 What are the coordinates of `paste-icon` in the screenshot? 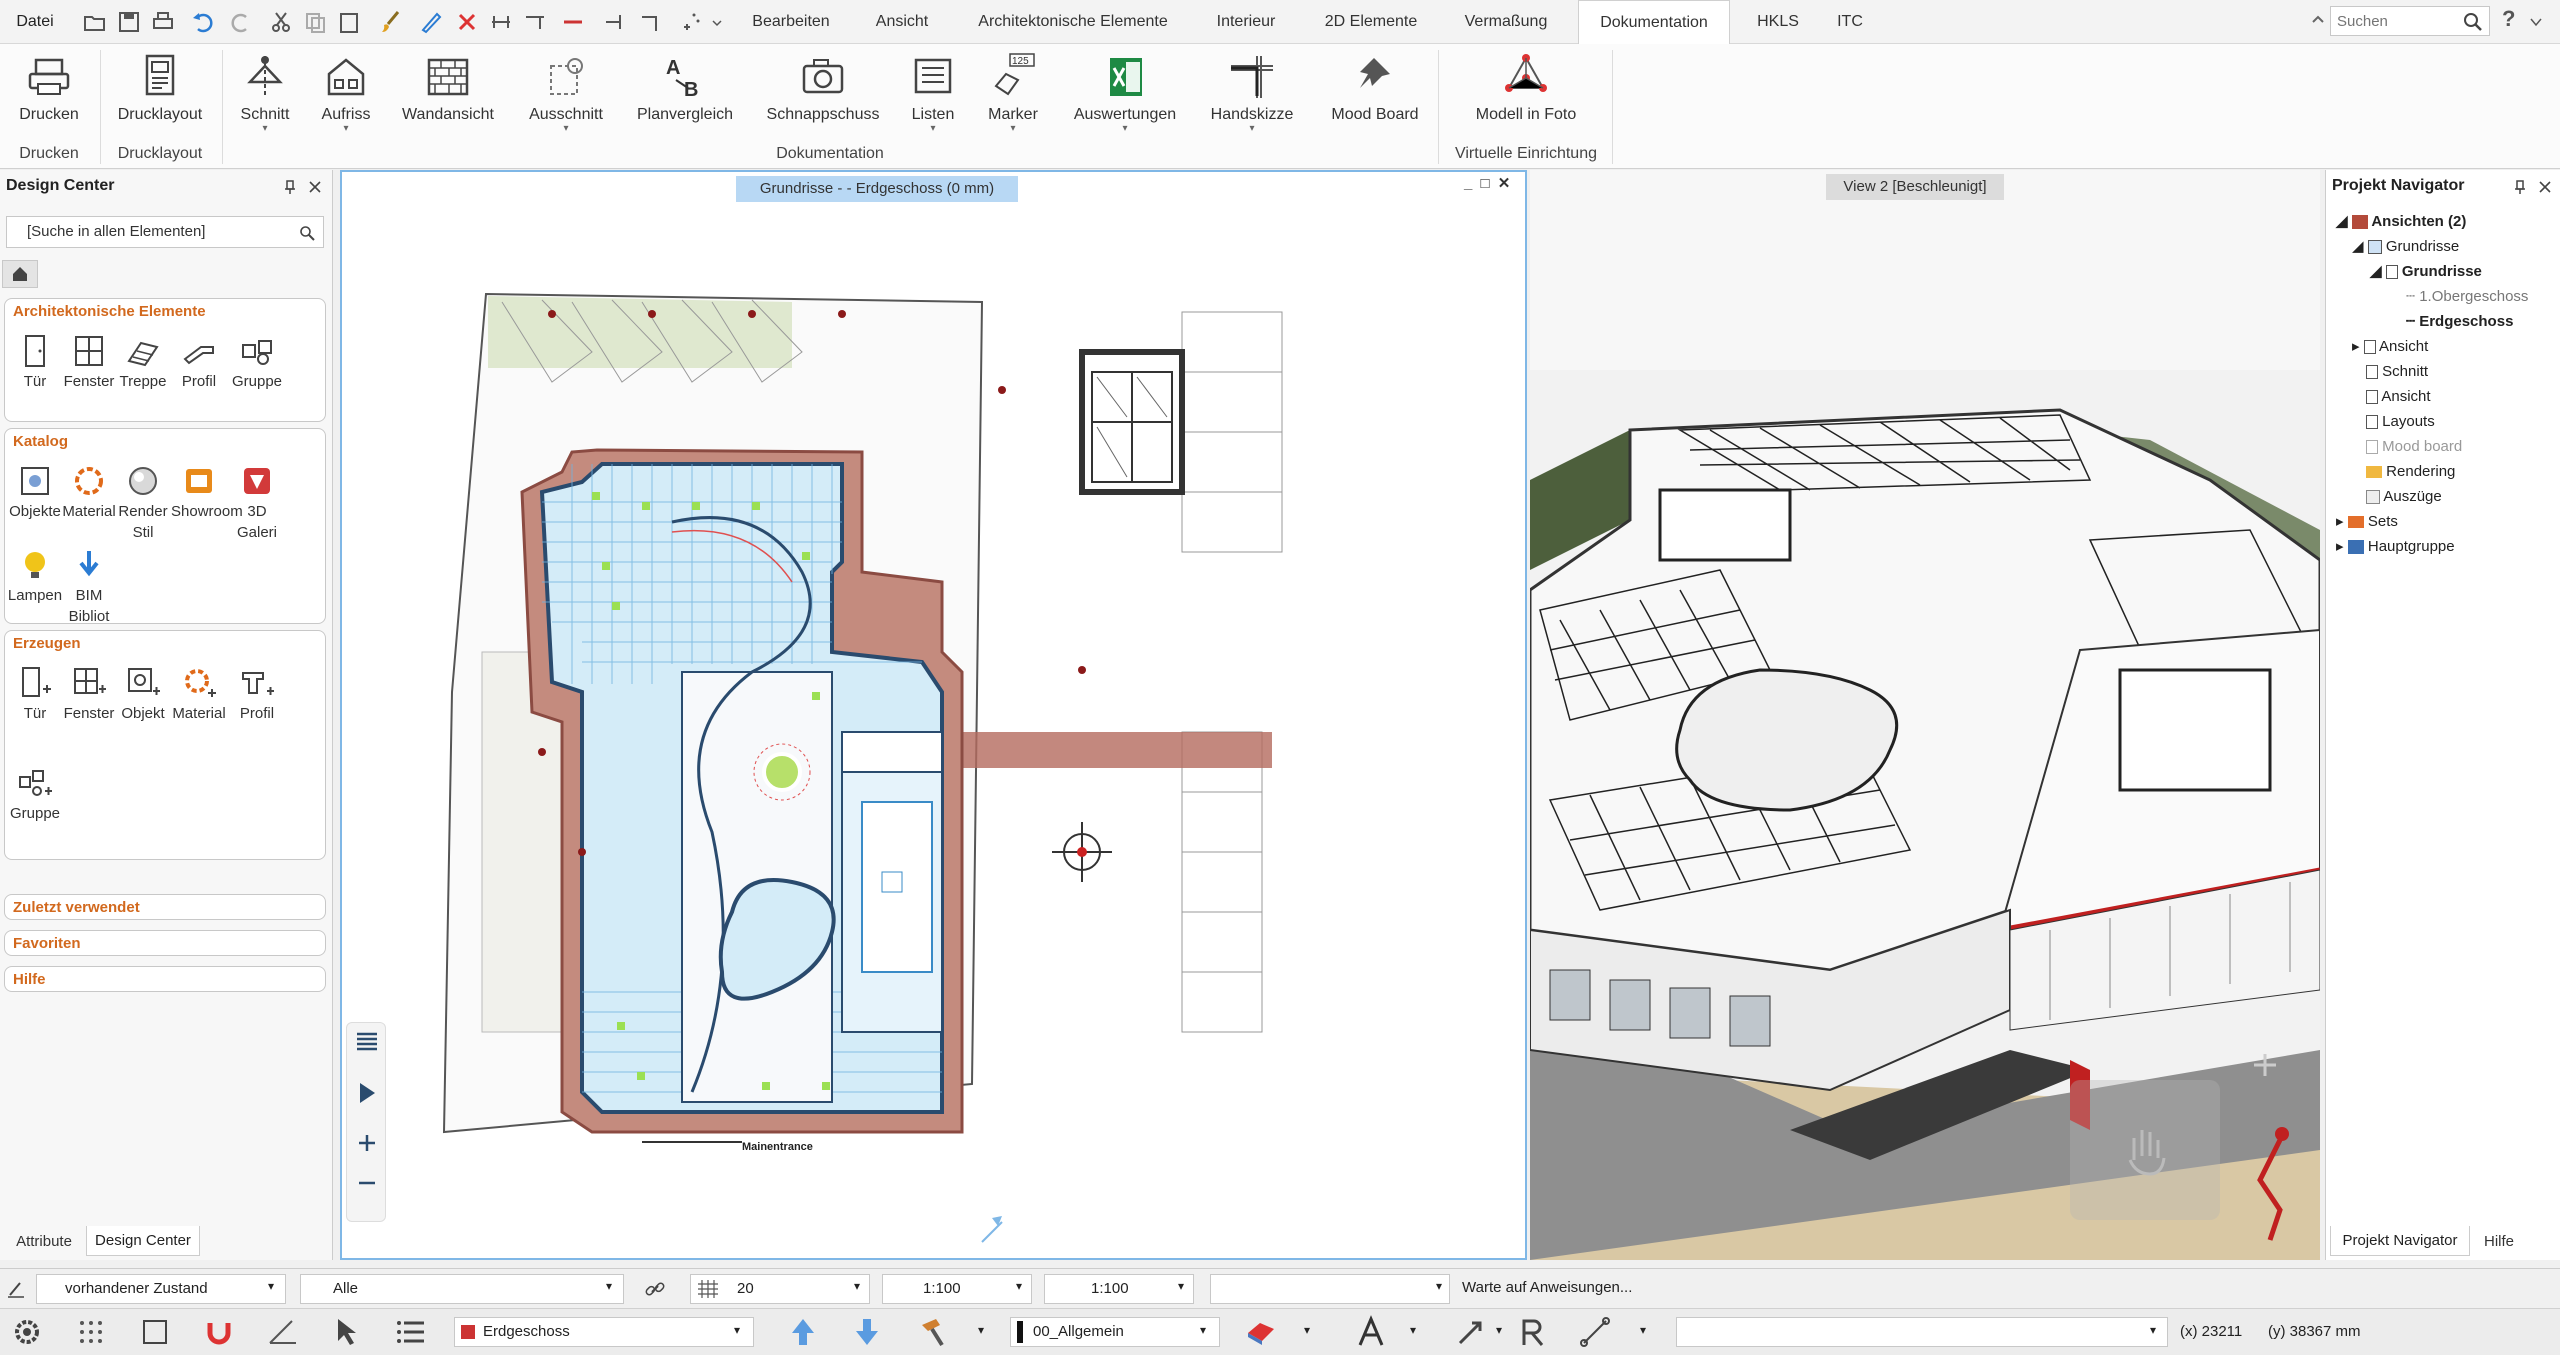 It's located at (349, 22).